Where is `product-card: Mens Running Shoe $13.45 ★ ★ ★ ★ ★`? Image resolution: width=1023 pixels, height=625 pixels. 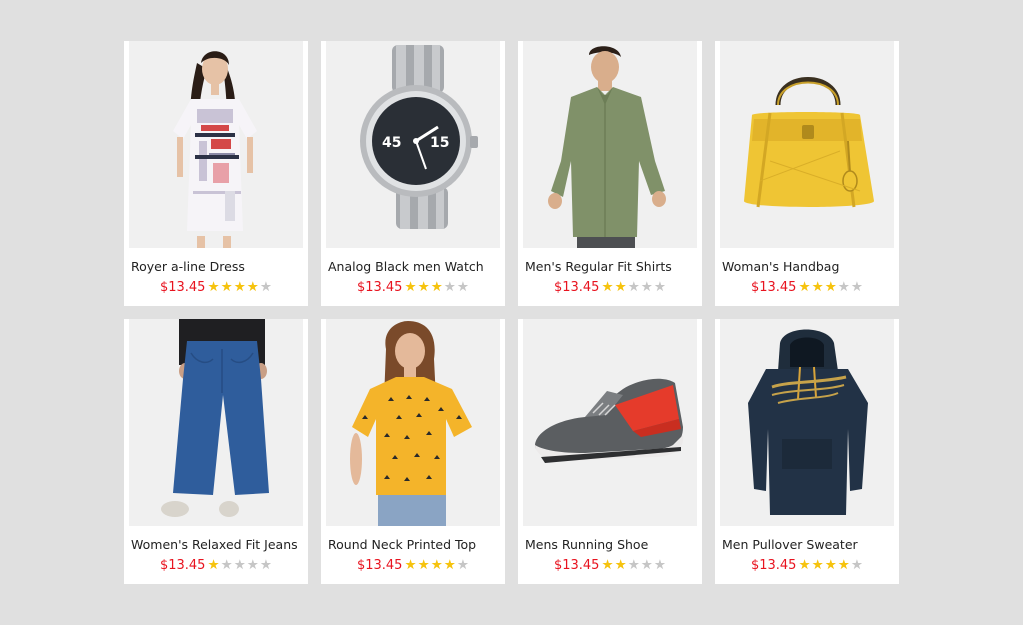
product-card: Mens Running Shoe $13.45 ★ ★ ★ ★ ★ is located at coordinates (610, 451).